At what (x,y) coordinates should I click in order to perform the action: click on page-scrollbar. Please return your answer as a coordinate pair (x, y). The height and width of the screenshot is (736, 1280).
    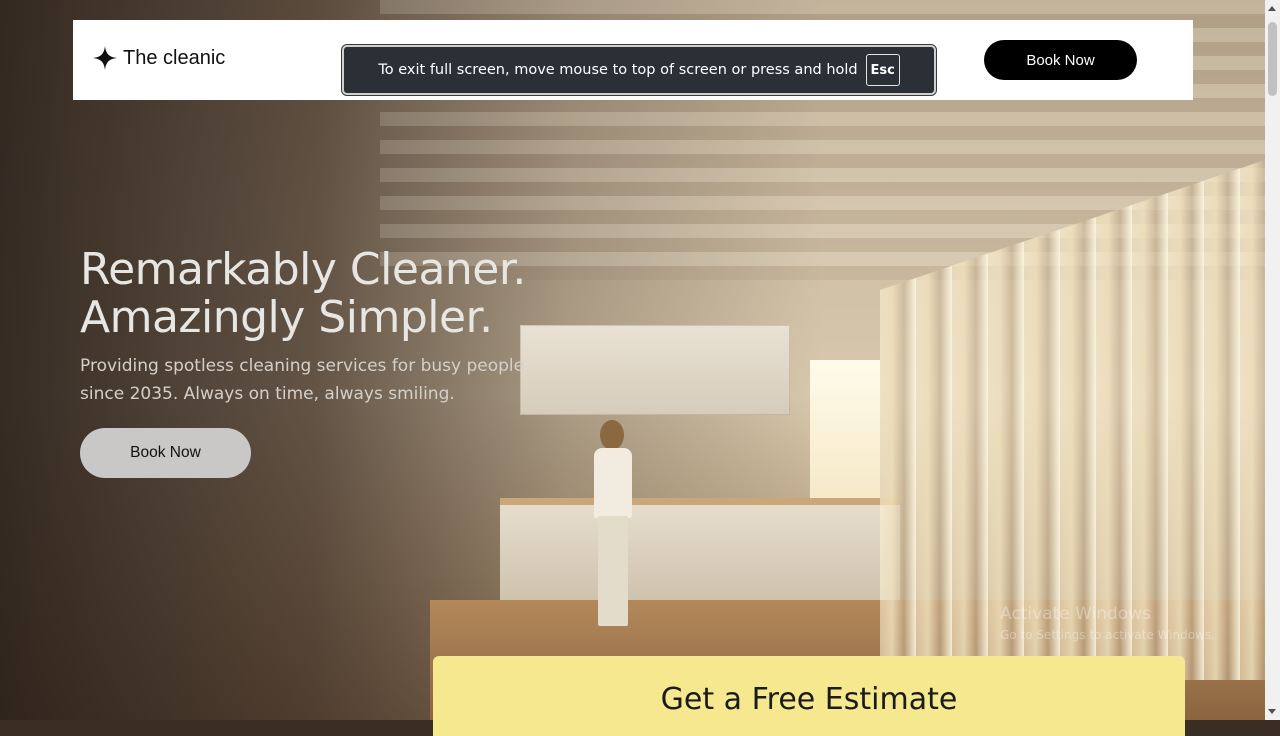
    Looking at the image, I should click on (1272, 360).